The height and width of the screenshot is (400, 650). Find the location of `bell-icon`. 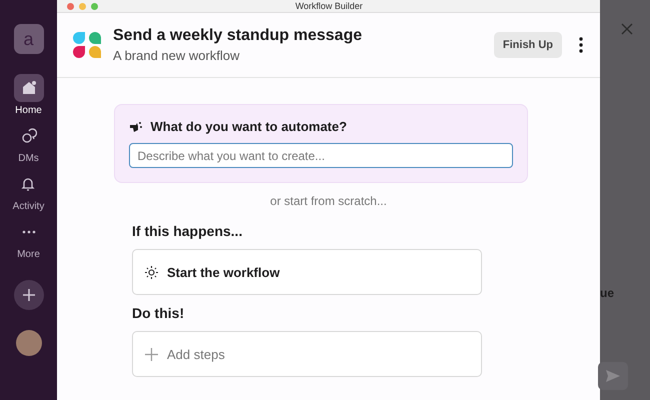

bell-icon is located at coordinates (28, 184).